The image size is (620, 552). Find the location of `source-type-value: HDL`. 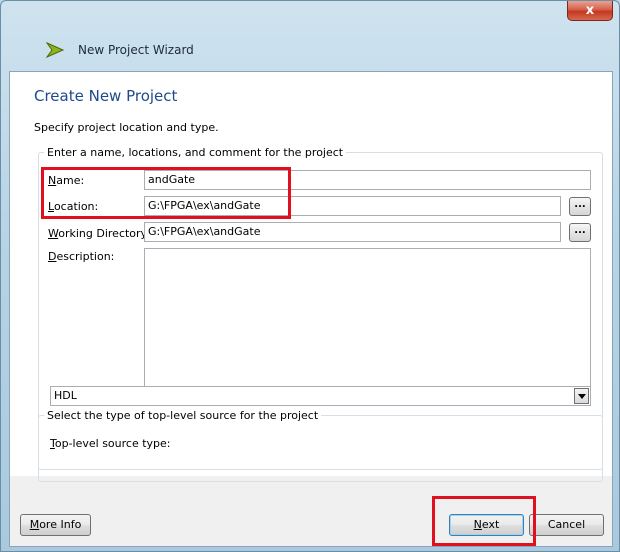

source-type-value: HDL is located at coordinates (65, 395).